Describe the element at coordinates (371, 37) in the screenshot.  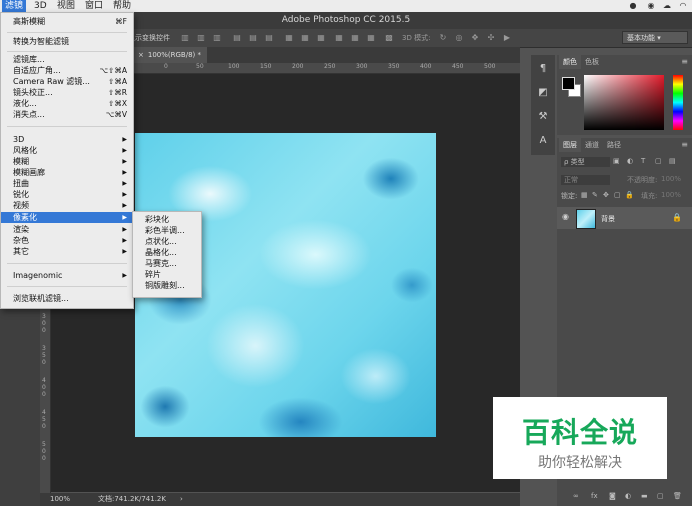
I see `distribute-right-icon: ▦` at that location.